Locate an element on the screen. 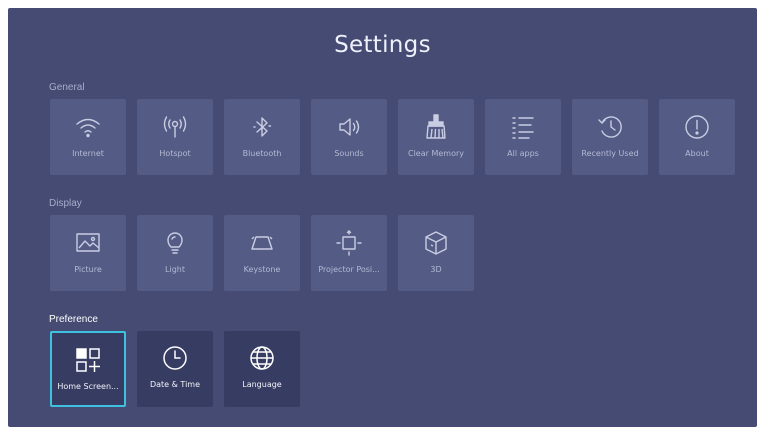 The width and height of the screenshot is (765, 435). section-label-display: Display is located at coordinates (65, 203).